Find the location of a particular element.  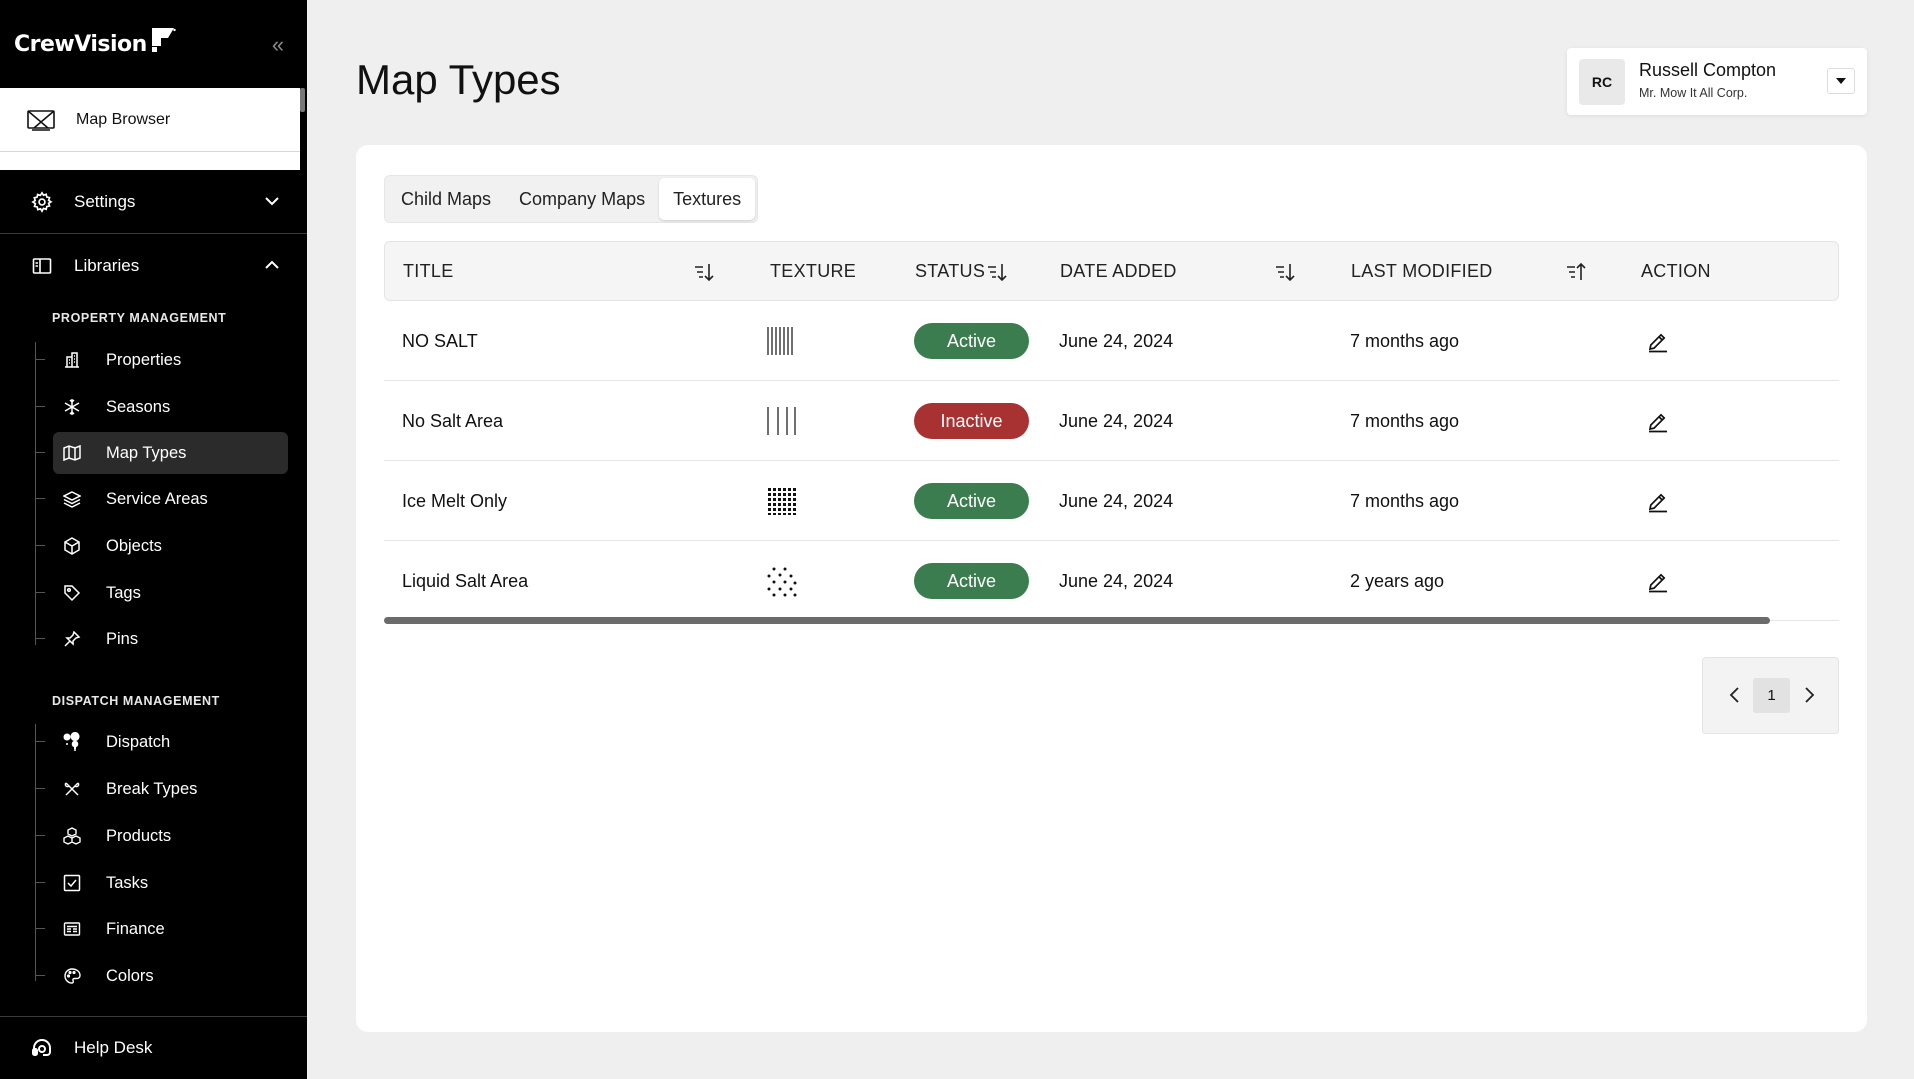

row-title: Liquid Salt Area is located at coordinates (465, 580).